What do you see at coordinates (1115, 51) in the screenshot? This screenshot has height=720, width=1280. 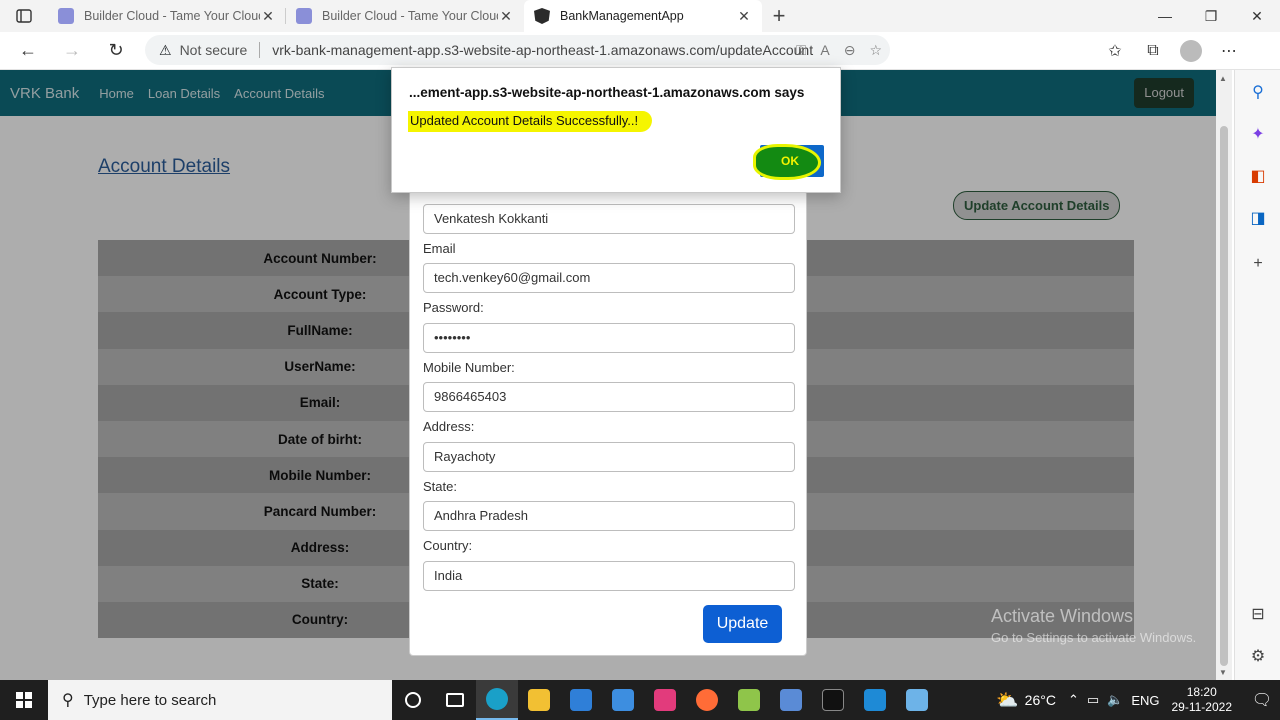 I see `favorites-icon: ✩` at bounding box center [1115, 51].